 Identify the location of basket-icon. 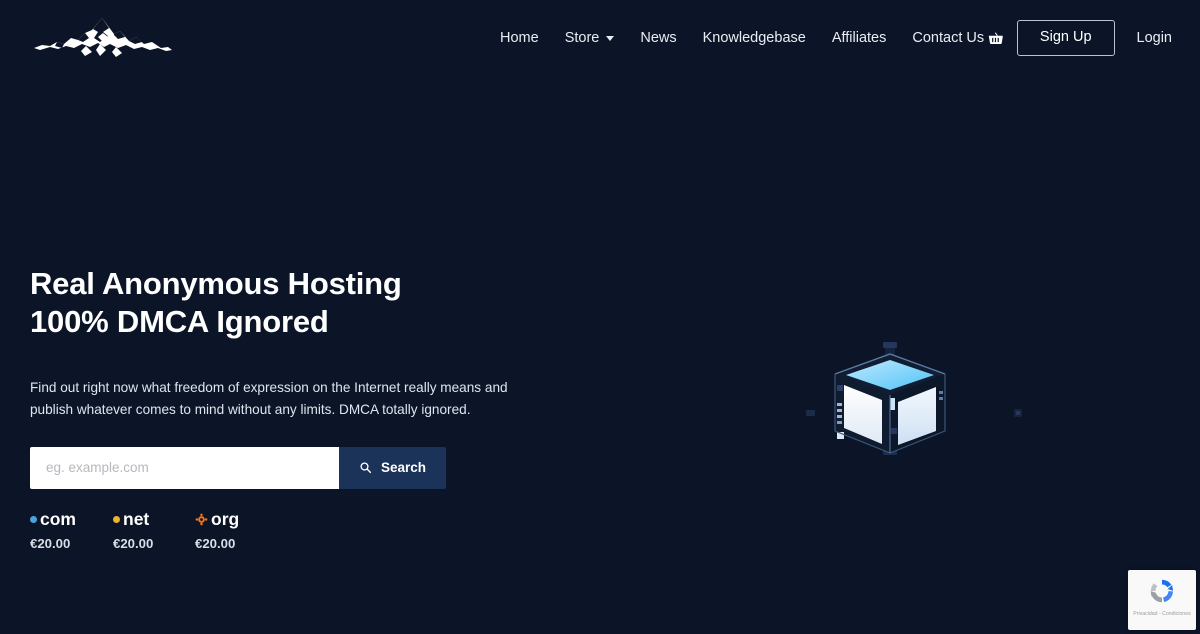
(996, 37).